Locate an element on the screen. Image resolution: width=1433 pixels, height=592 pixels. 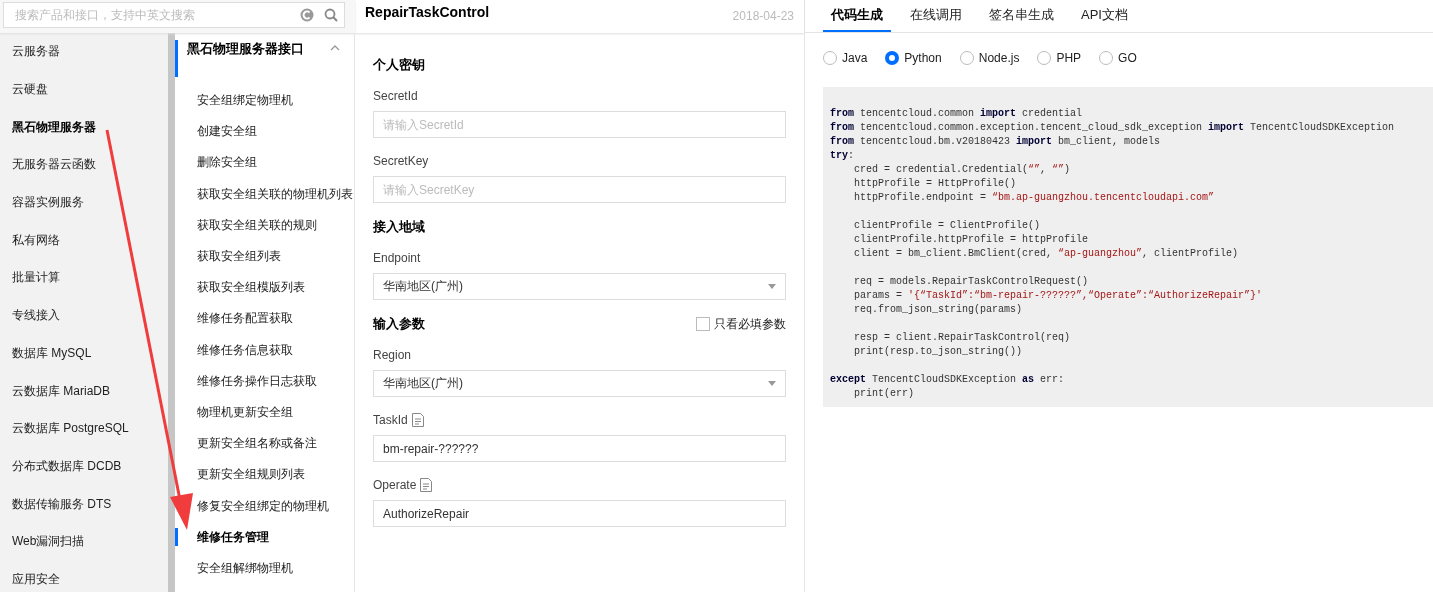
nav-item: 获取安全组列表 is located at coordinates (264, 256).